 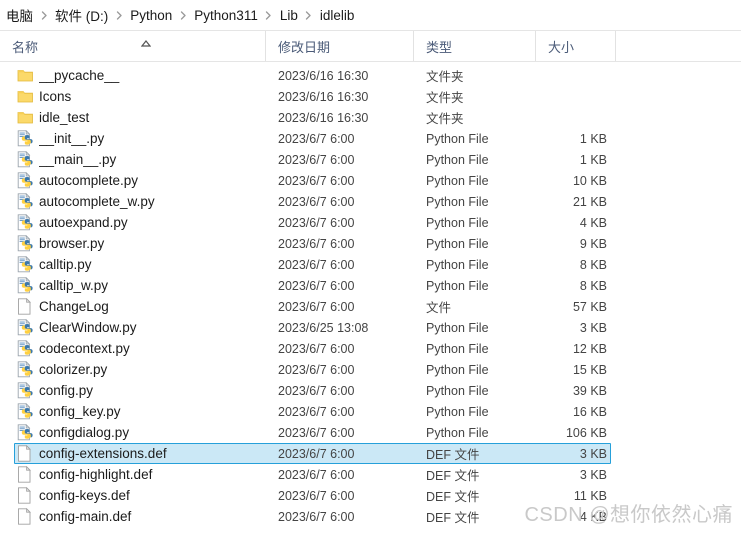 What do you see at coordinates (616, 46) in the screenshot?
I see `column-header-end-divider` at bounding box center [616, 46].